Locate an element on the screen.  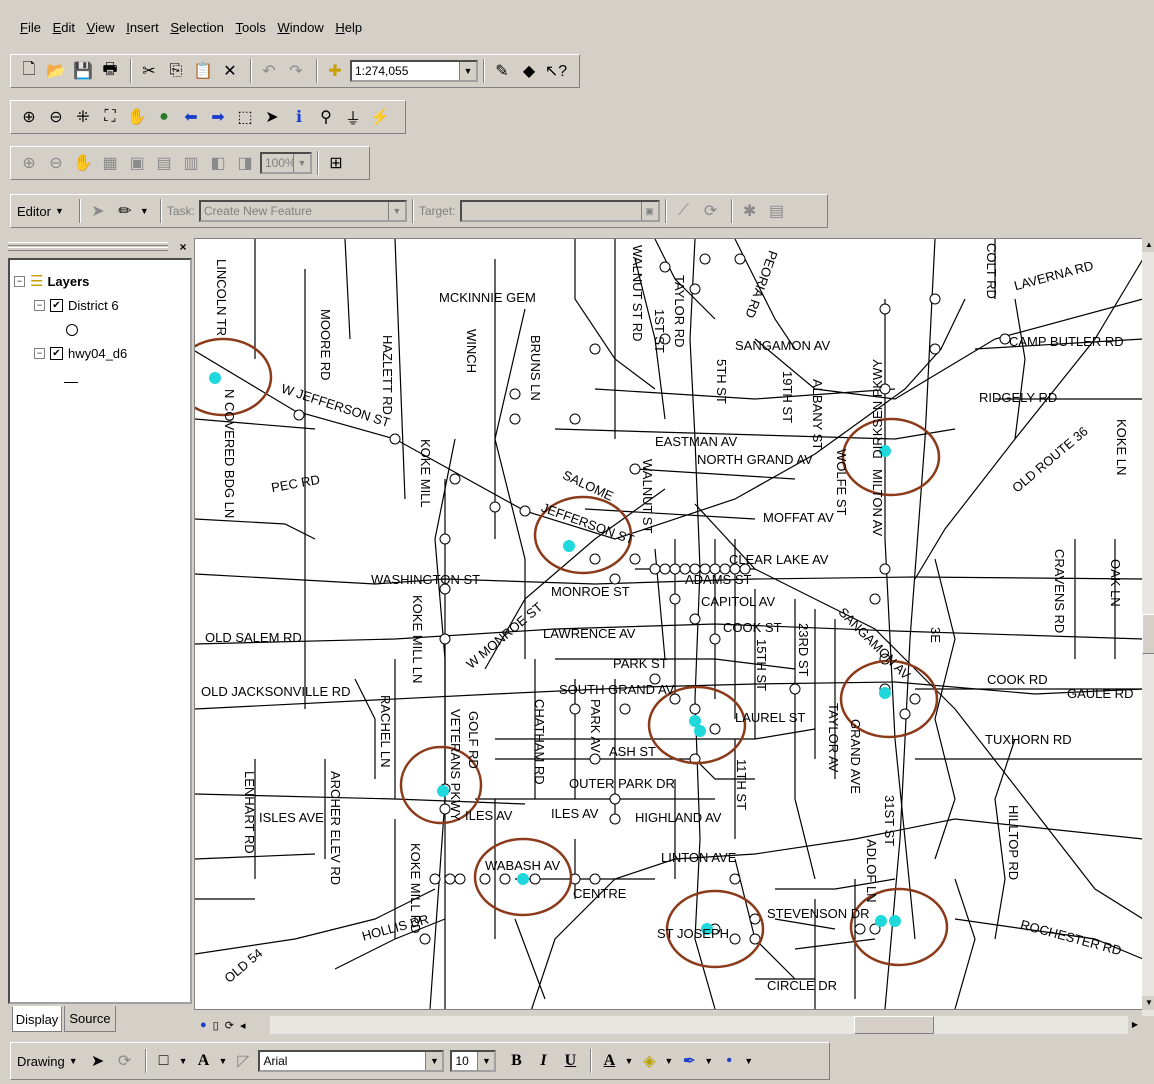
font-size-combo: 10 ▼ is located at coordinates (473, 1061).